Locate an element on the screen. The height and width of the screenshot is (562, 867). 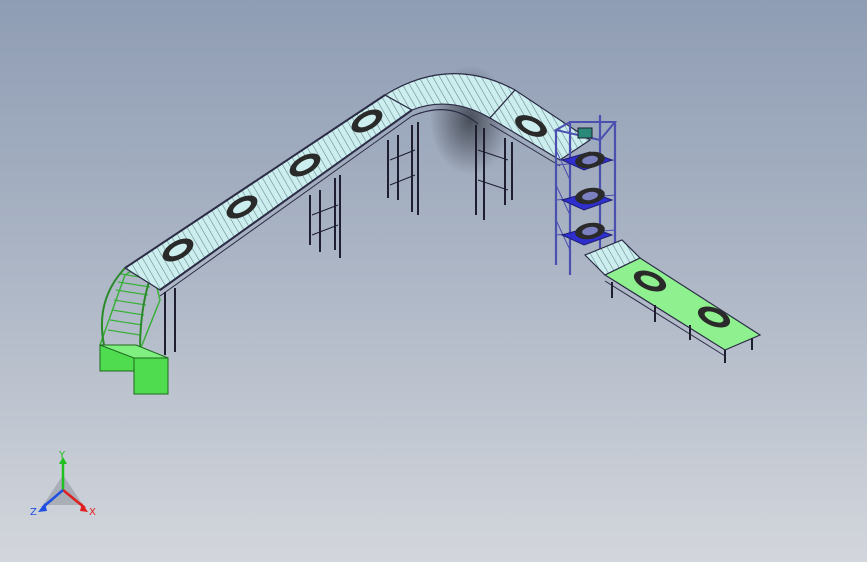
tower-motor is located at coordinates (585, 133).